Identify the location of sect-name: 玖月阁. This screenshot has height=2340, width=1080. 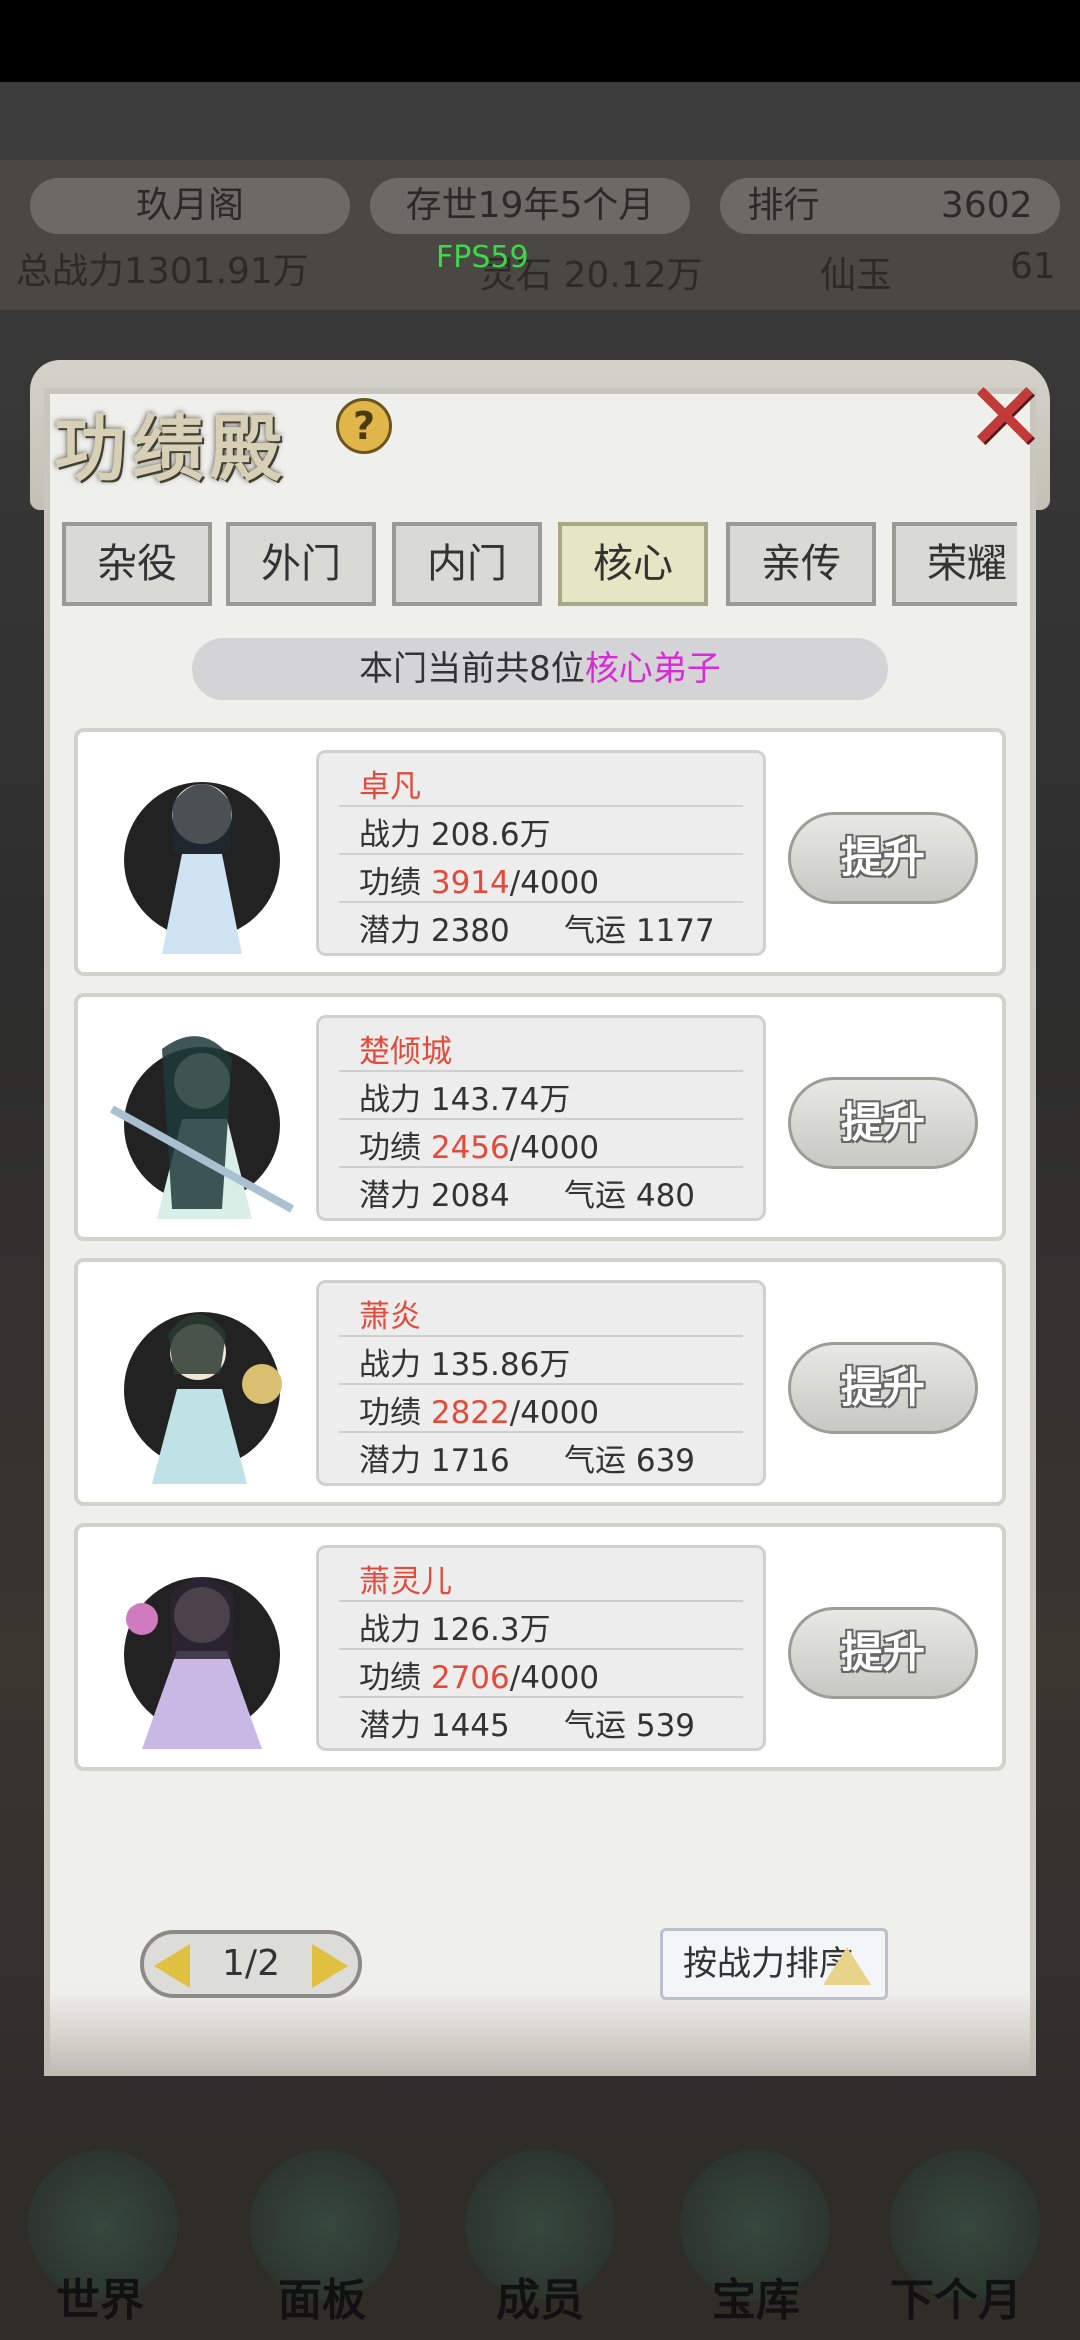
(190, 206).